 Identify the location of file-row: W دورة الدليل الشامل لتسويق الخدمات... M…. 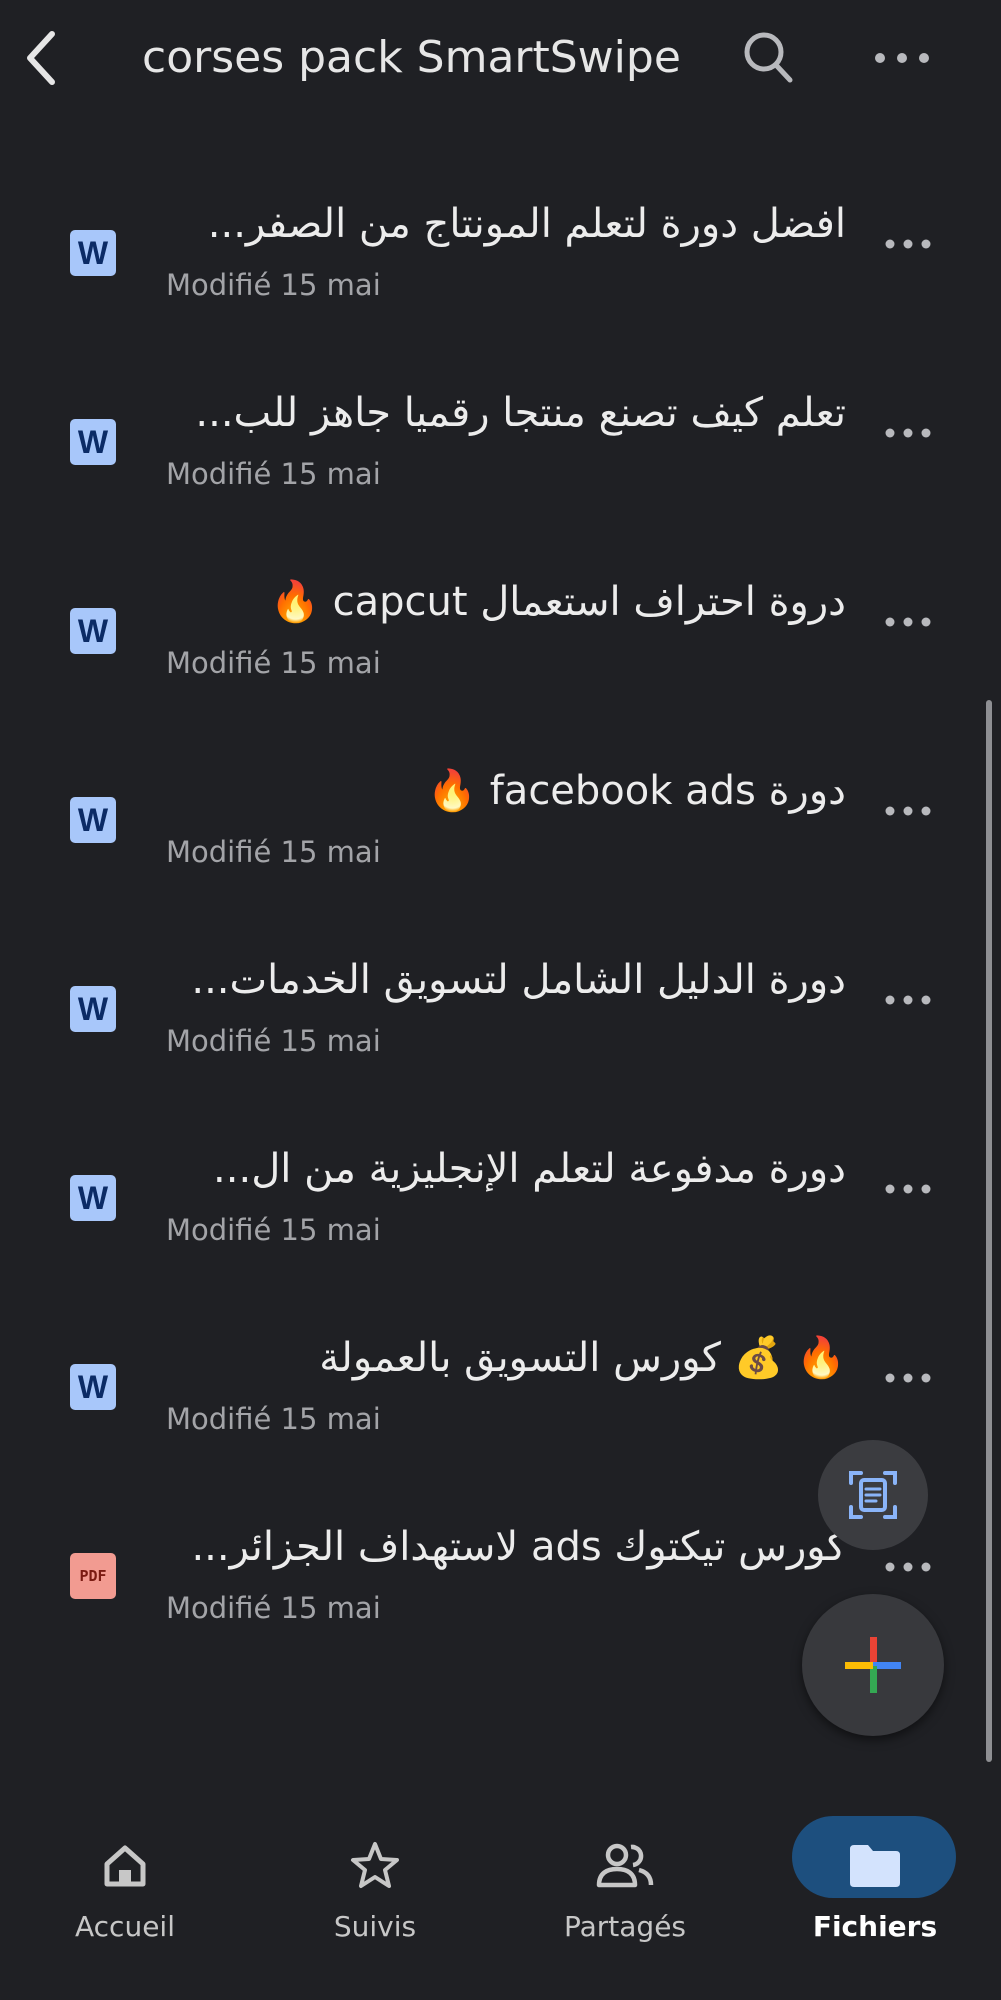
(500, 1028).